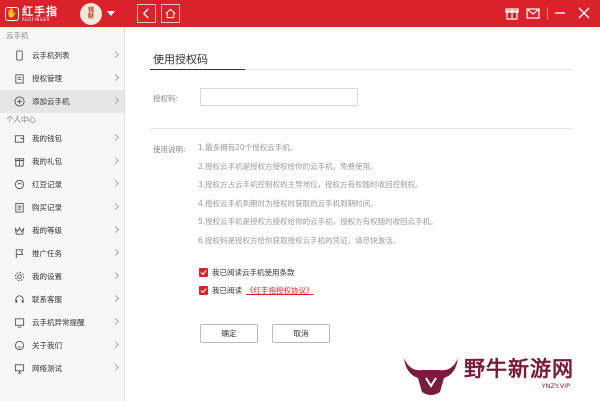  I want to click on sidebar-item-label: 购买记录, so click(47, 207).